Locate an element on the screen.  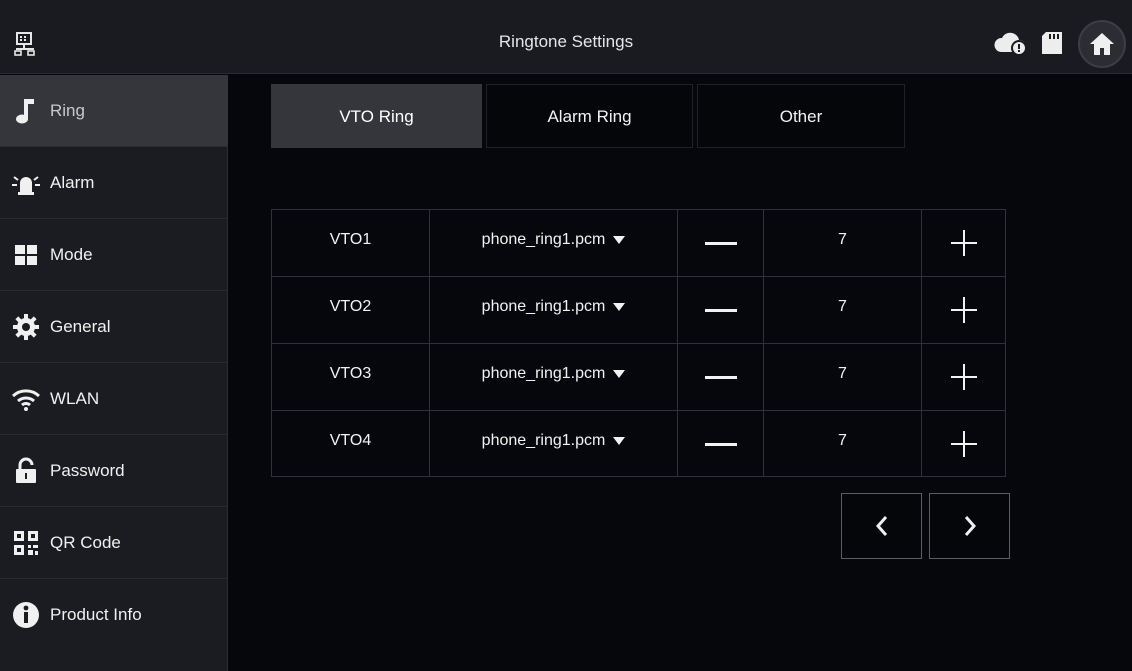
tab-vto-ring: VTO Ring is located at coordinates (376, 116).